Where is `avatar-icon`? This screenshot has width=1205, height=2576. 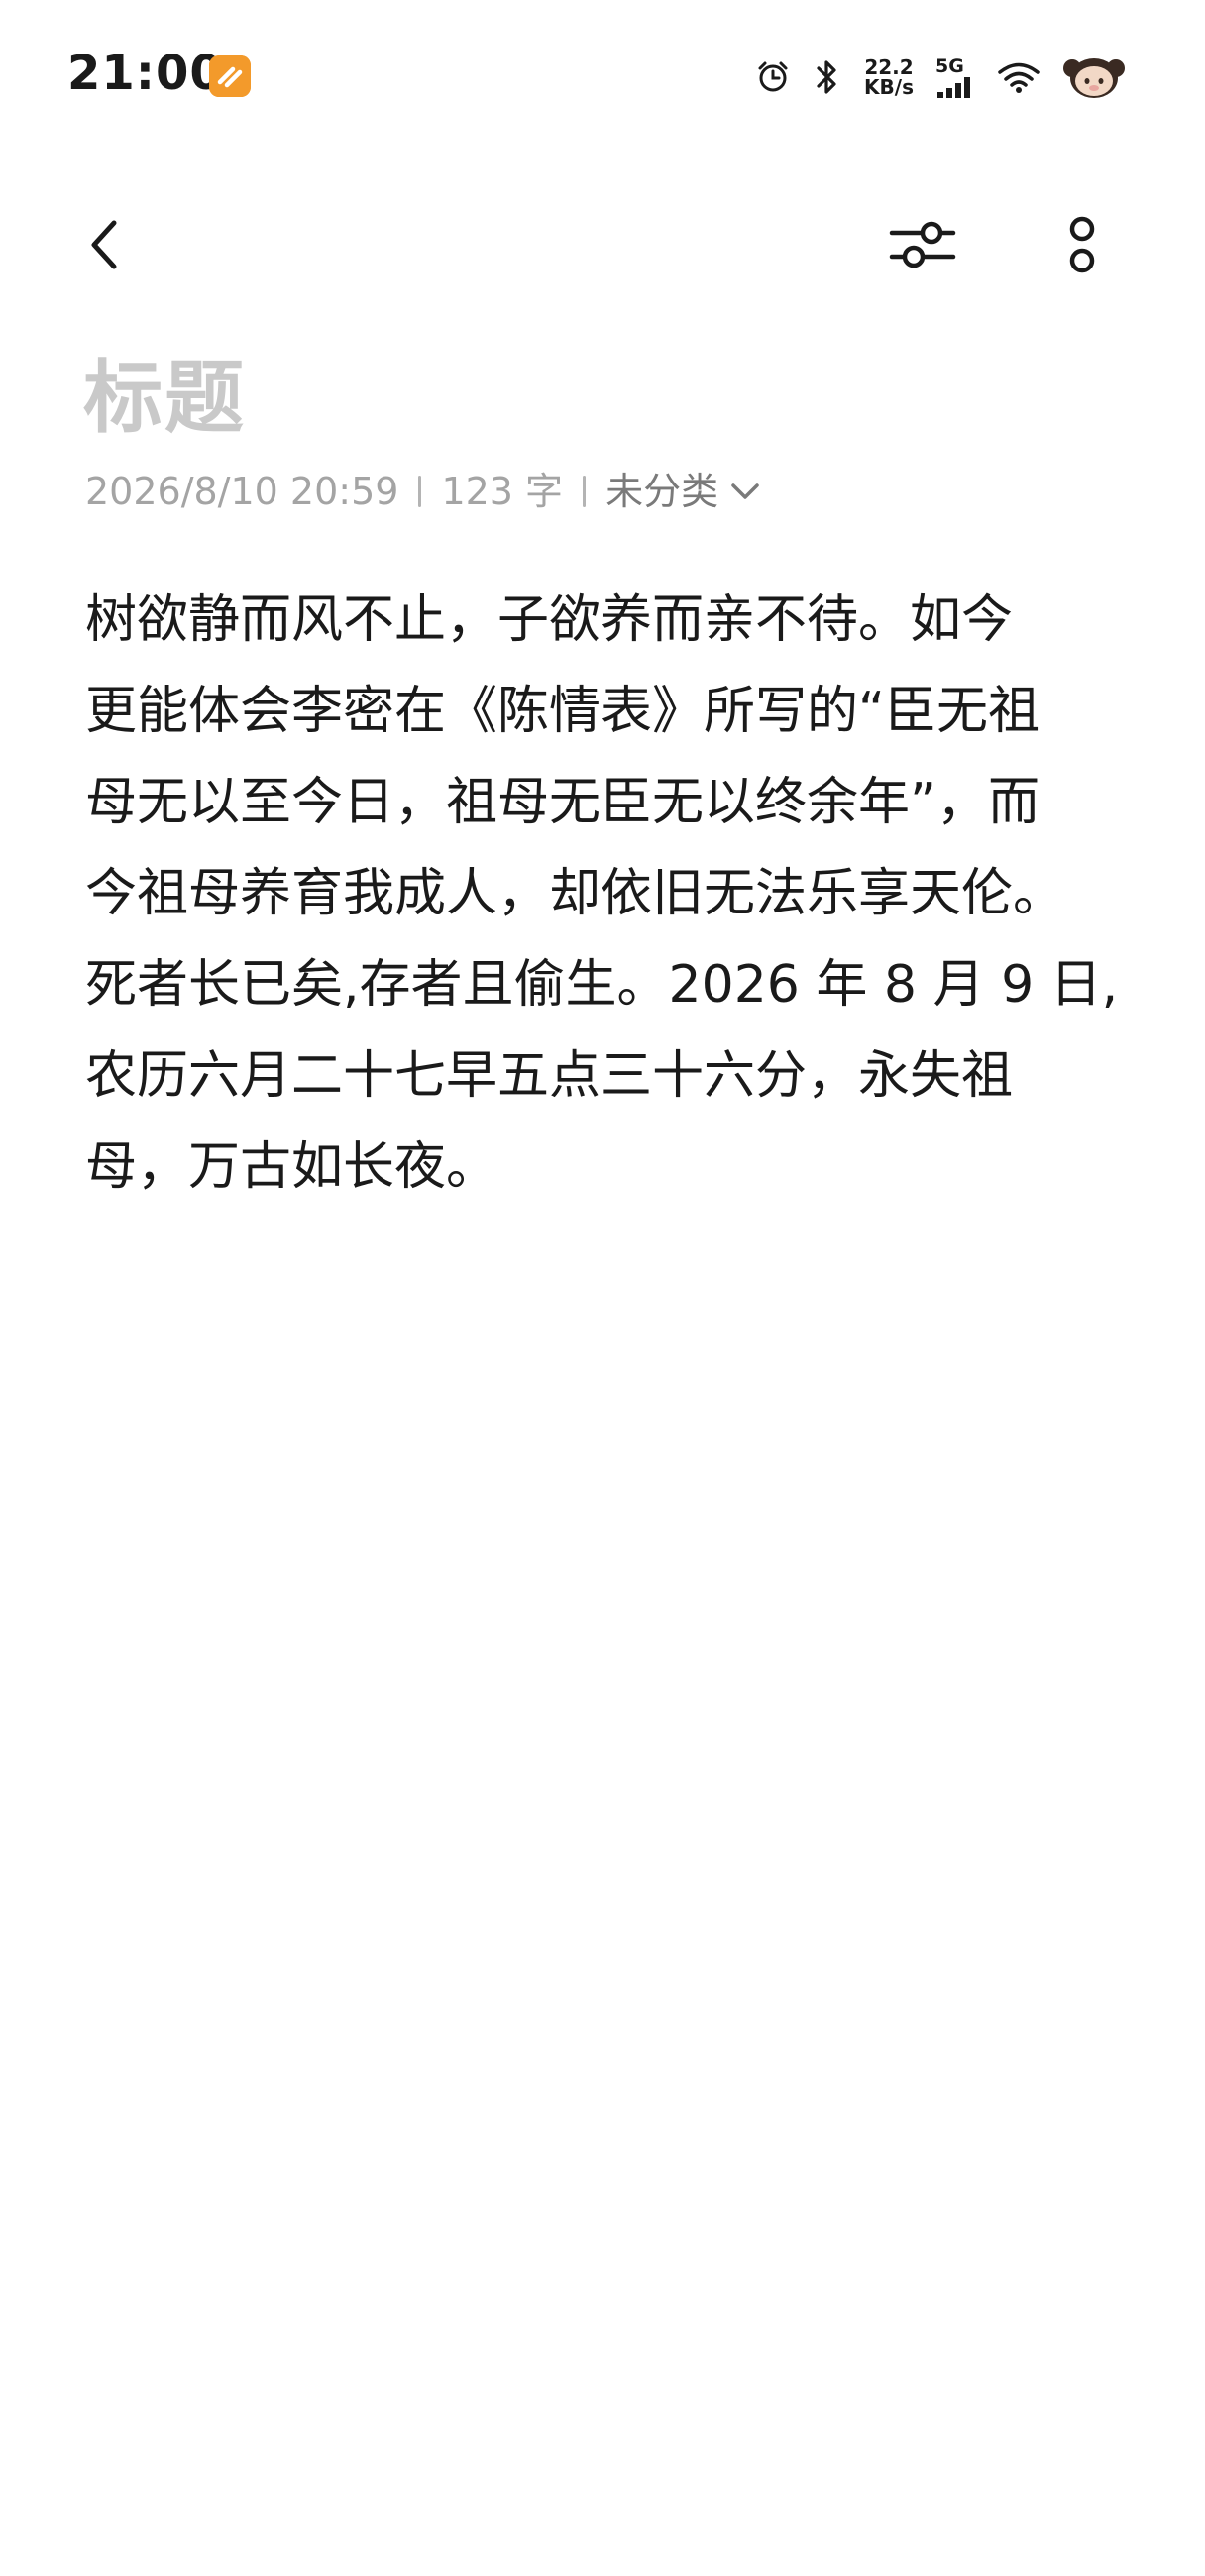 avatar-icon is located at coordinates (1094, 77).